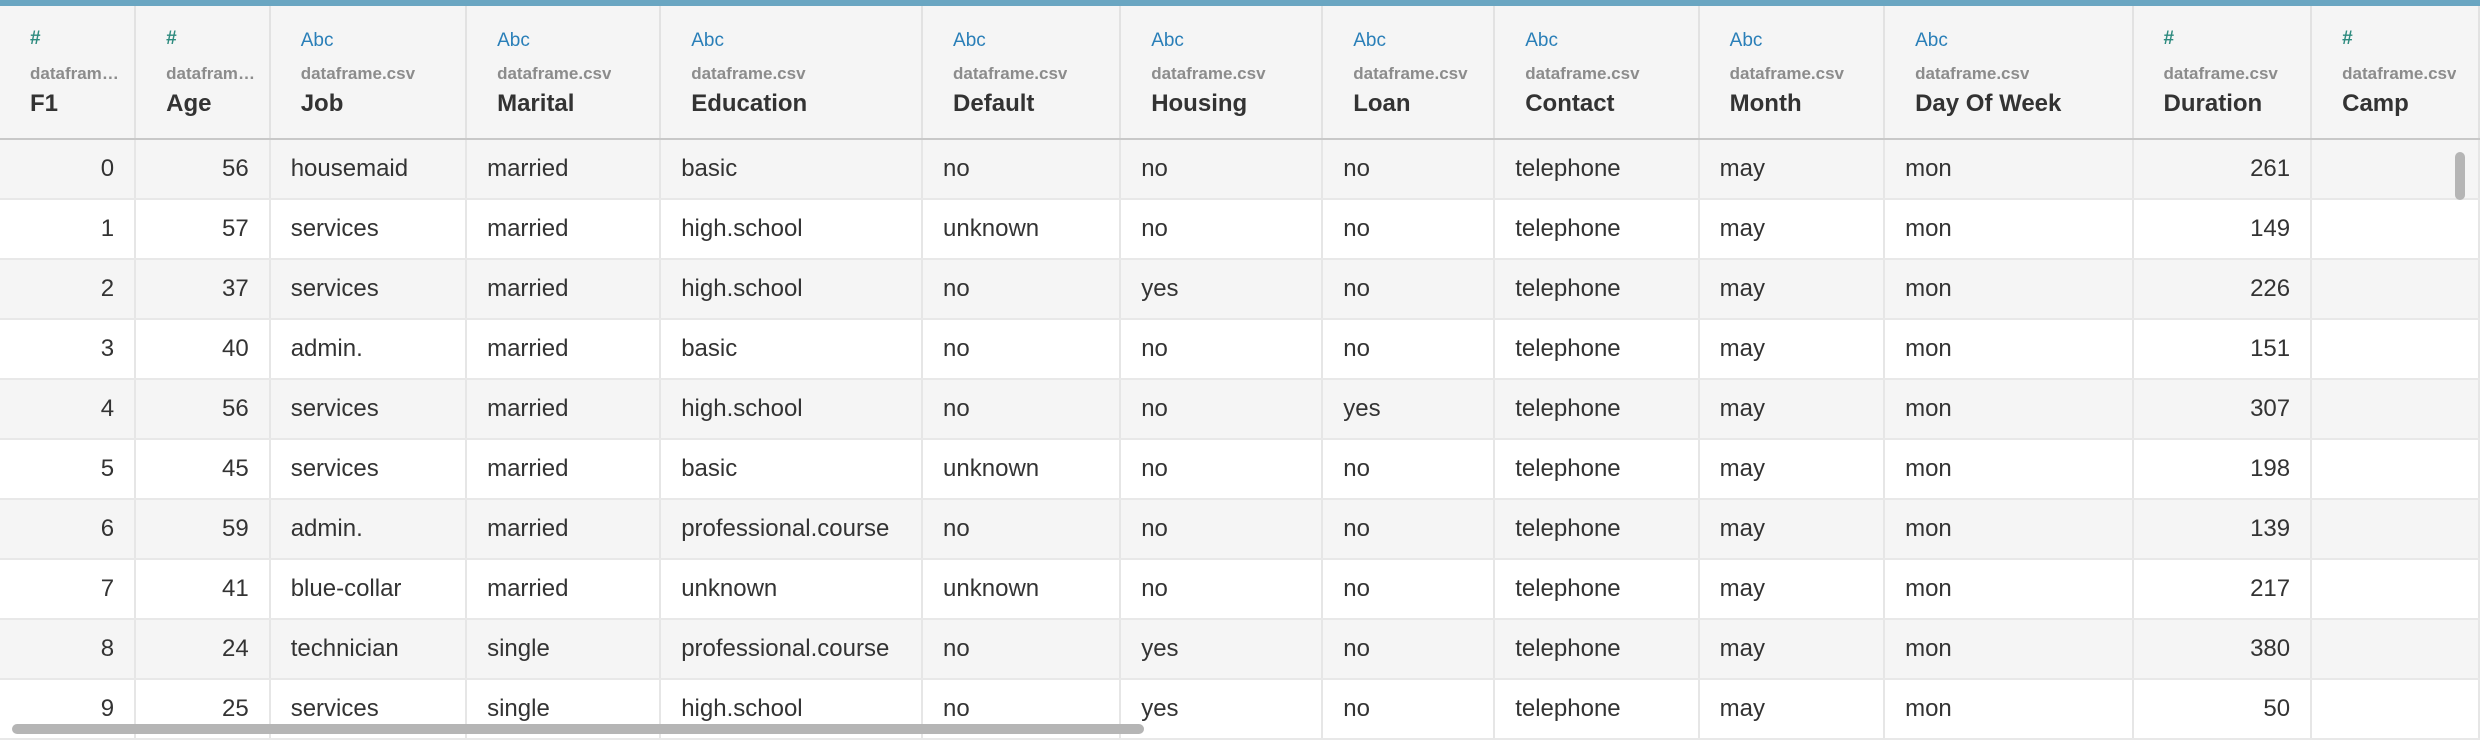  Describe the element at coordinates (578, 729) in the screenshot. I see `horizontal-scrollbar` at that location.